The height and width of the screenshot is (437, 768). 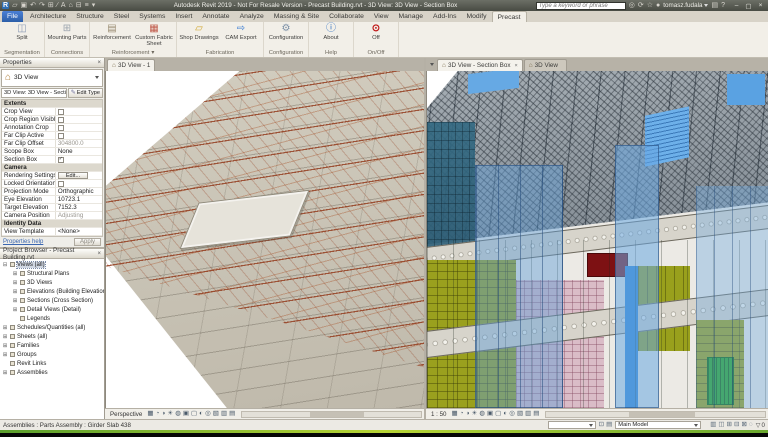 I want to click on browser-item: ⊞ Sections (Cross Section), so click(x=52, y=300).